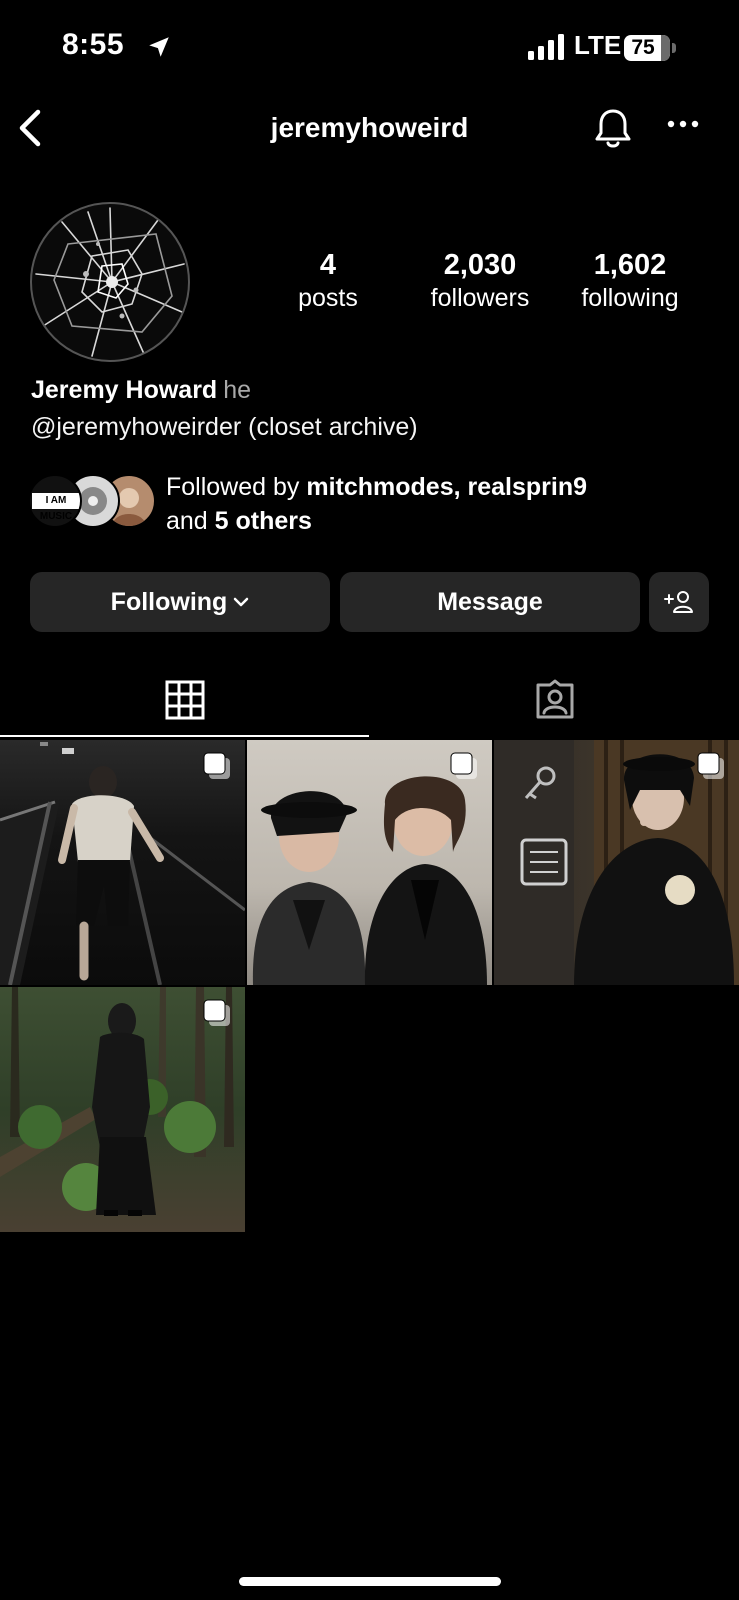  What do you see at coordinates (328, 298) in the screenshot?
I see `posts-label: posts` at bounding box center [328, 298].